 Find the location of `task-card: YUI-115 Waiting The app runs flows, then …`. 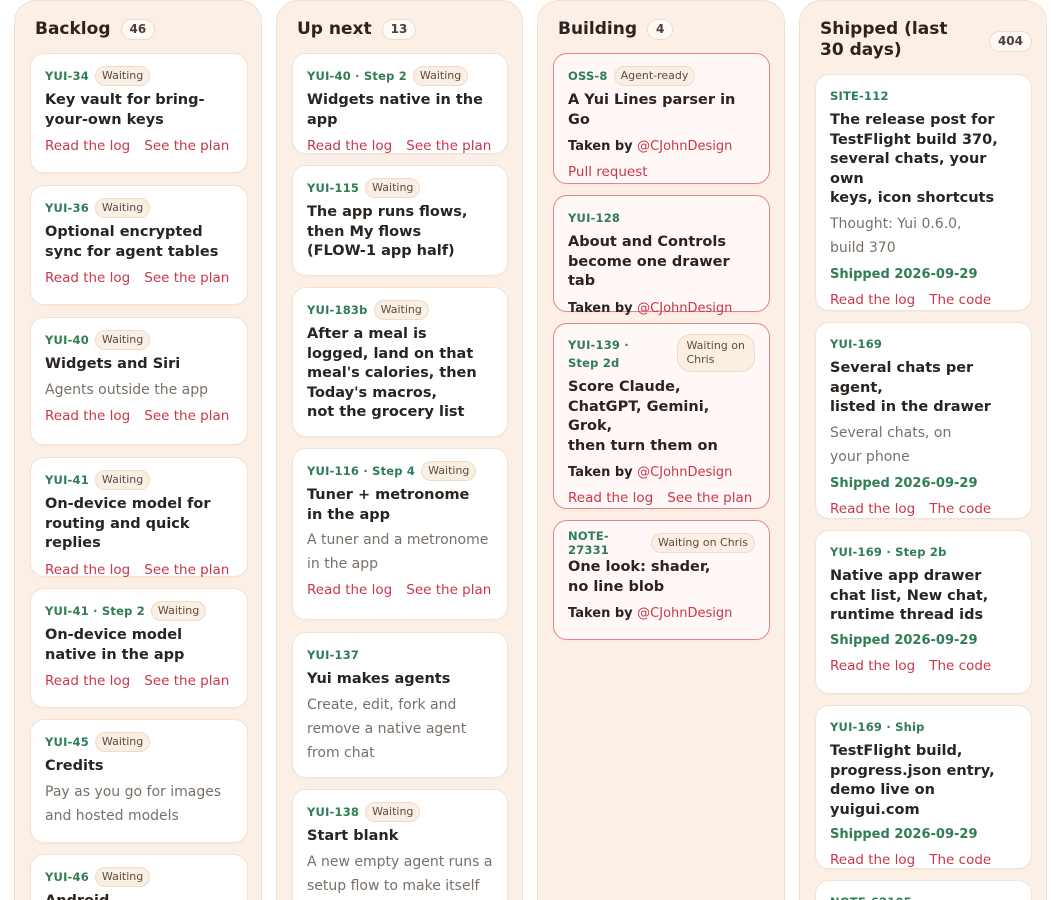

task-card: YUI-115 Waiting The app runs flows, then … is located at coordinates (400, 220).